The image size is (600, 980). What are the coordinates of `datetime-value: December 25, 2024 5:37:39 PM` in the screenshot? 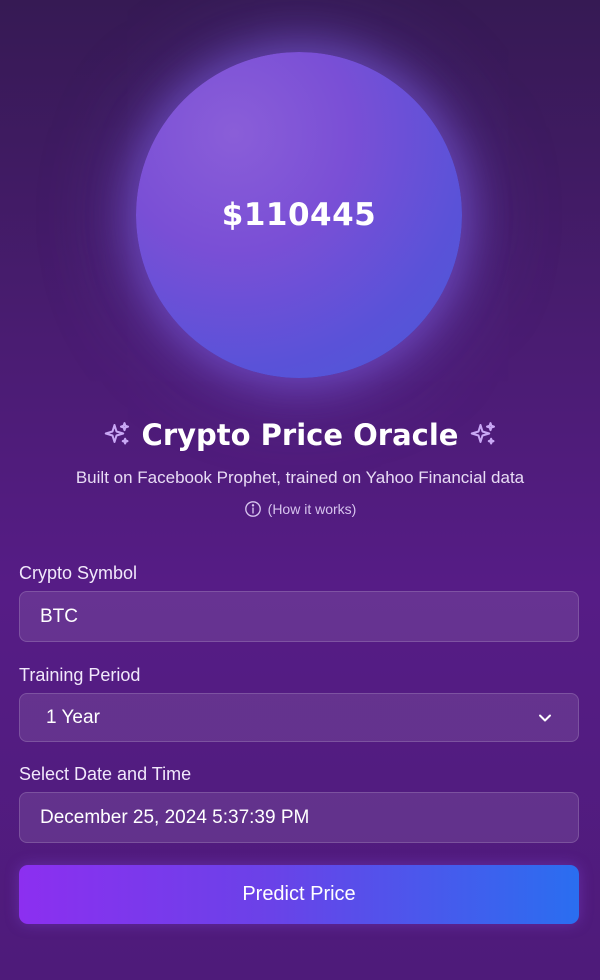 It's located at (175, 817).